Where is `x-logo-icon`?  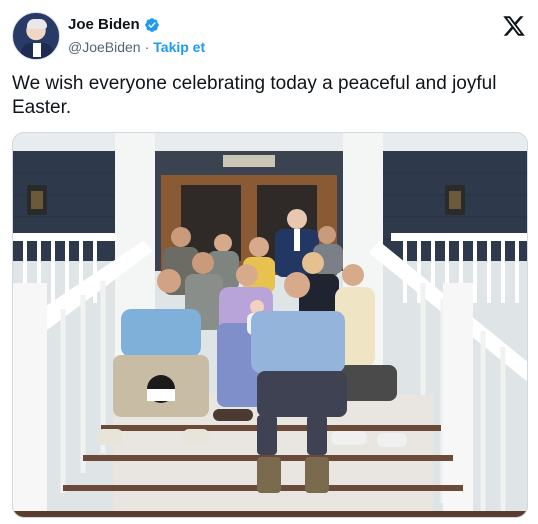 x-logo-icon is located at coordinates (514, 26).